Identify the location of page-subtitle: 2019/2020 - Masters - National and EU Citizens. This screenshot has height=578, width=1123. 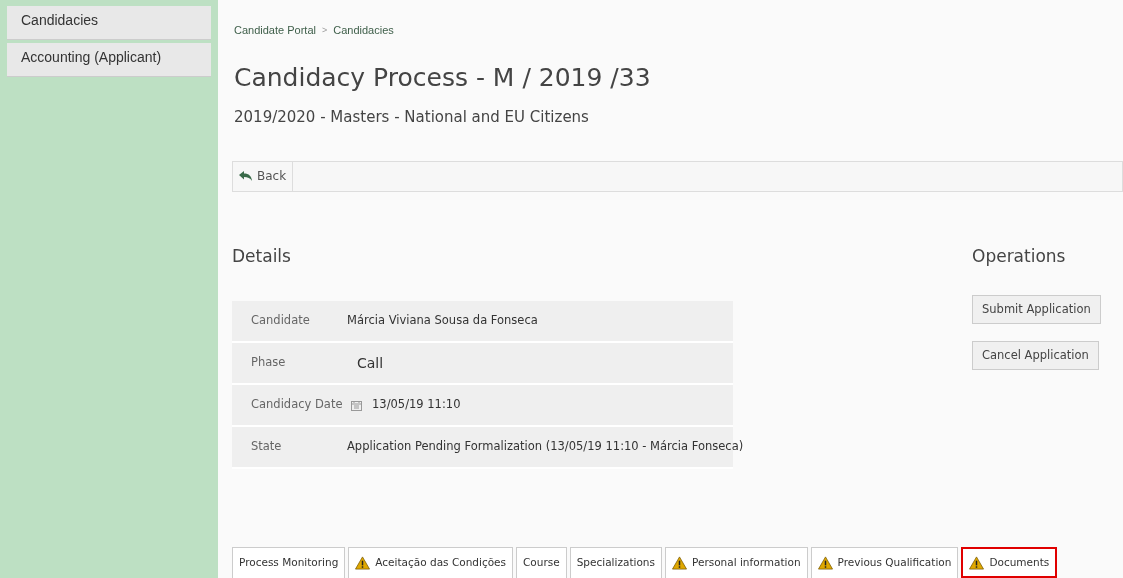
(412, 117).